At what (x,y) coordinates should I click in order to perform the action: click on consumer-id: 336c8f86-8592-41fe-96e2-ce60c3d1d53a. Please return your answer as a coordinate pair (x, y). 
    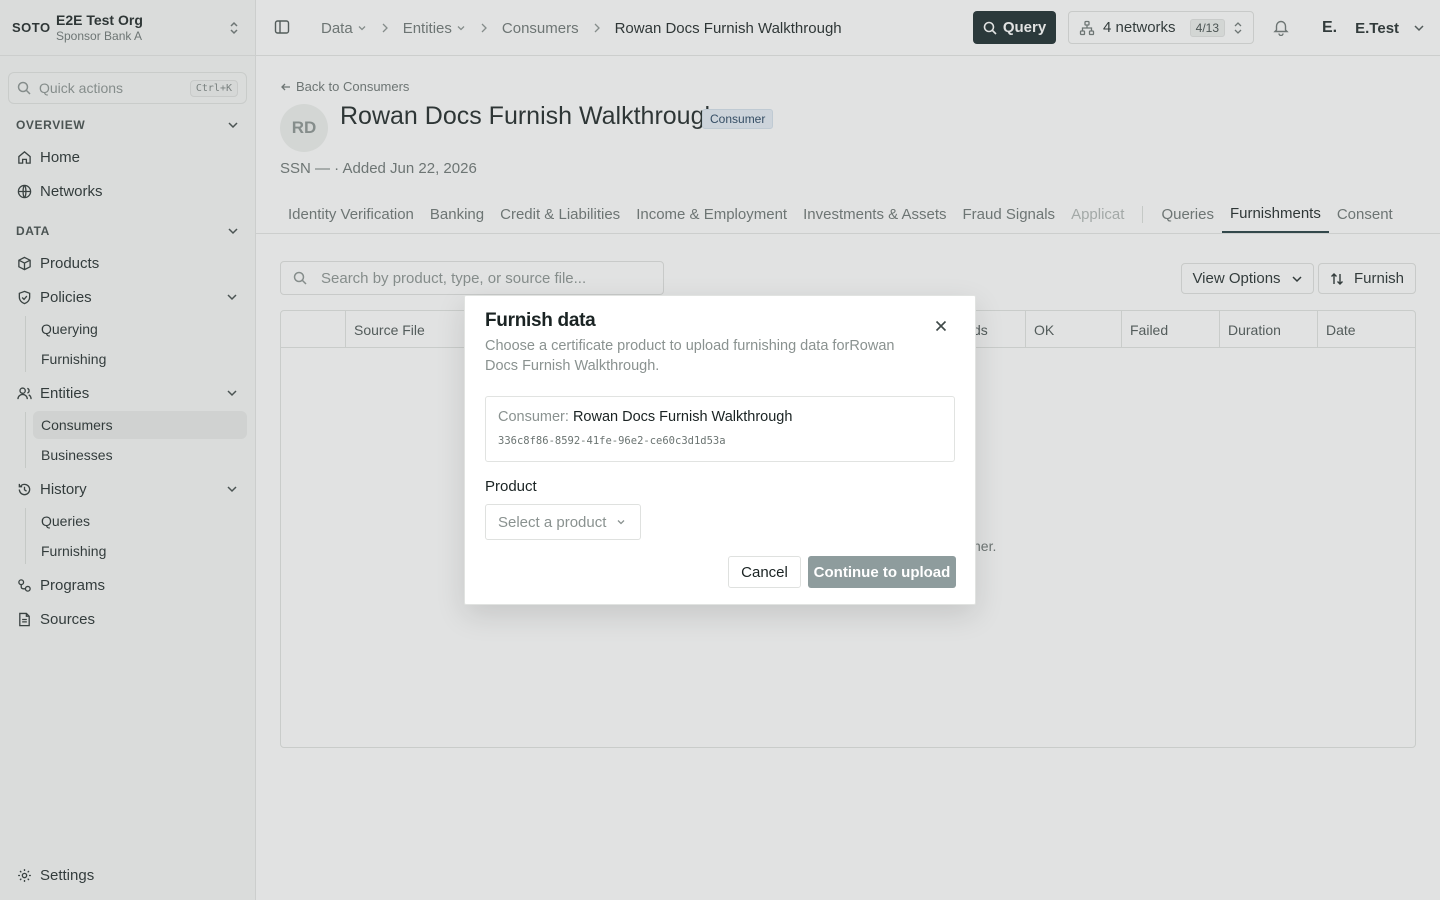
    Looking at the image, I should click on (612, 441).